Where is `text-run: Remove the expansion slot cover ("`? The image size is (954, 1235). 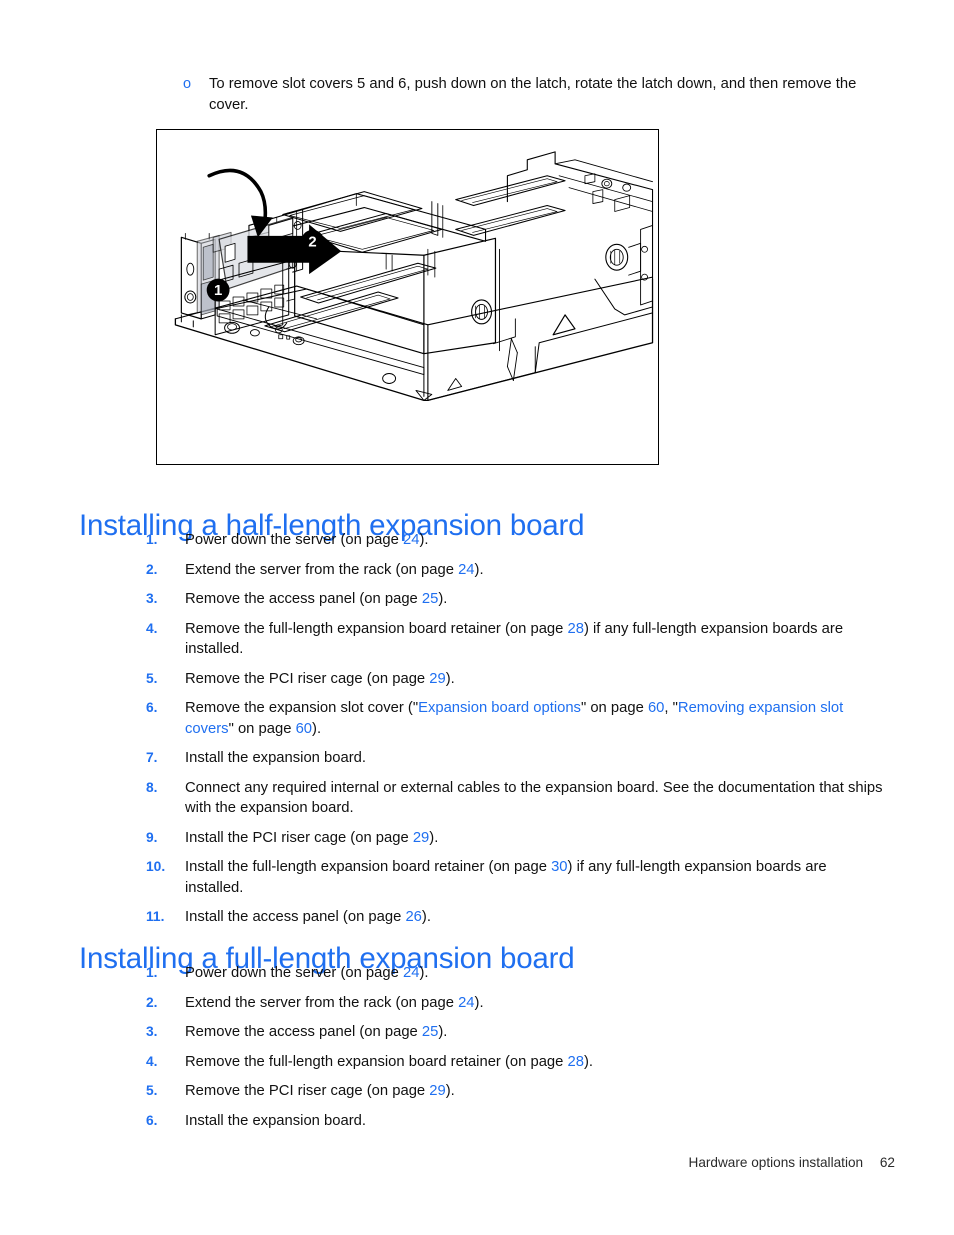
text-run: Remove the expansion slot cover (" is located at coordinates (302, 708).